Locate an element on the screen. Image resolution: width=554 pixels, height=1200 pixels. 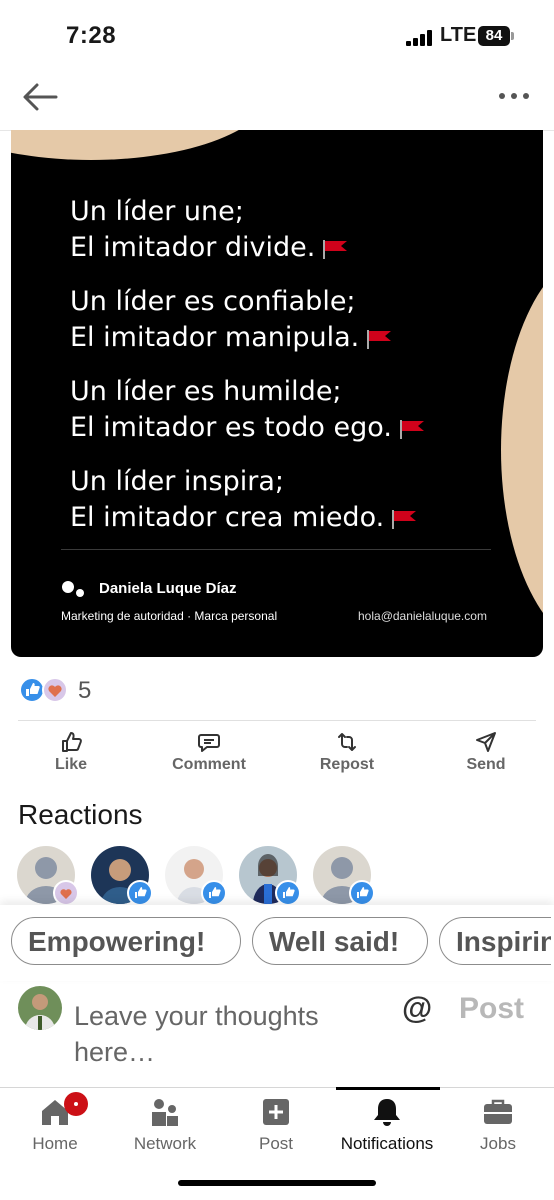
mention-button: @ is located at coordinates (417, 1008).